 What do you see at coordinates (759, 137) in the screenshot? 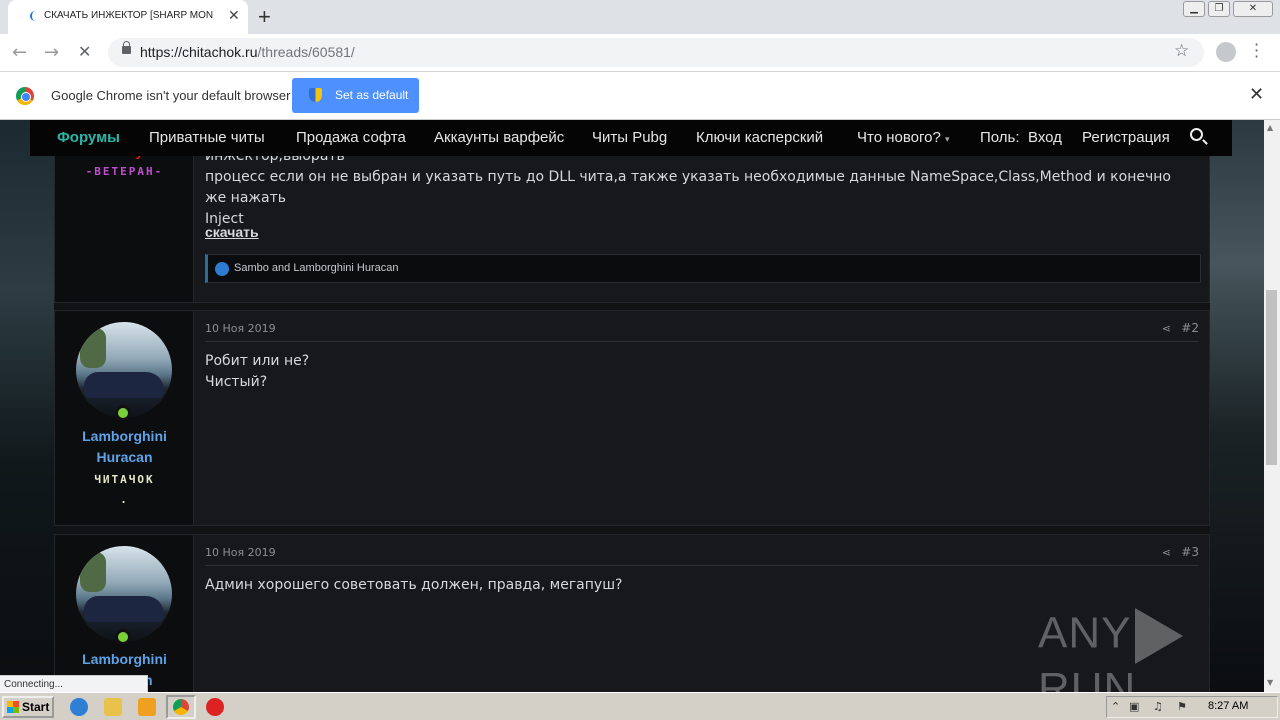
I see `nav-kaspersky-keys: Ключи касперский` at bounding box center [759, 137].